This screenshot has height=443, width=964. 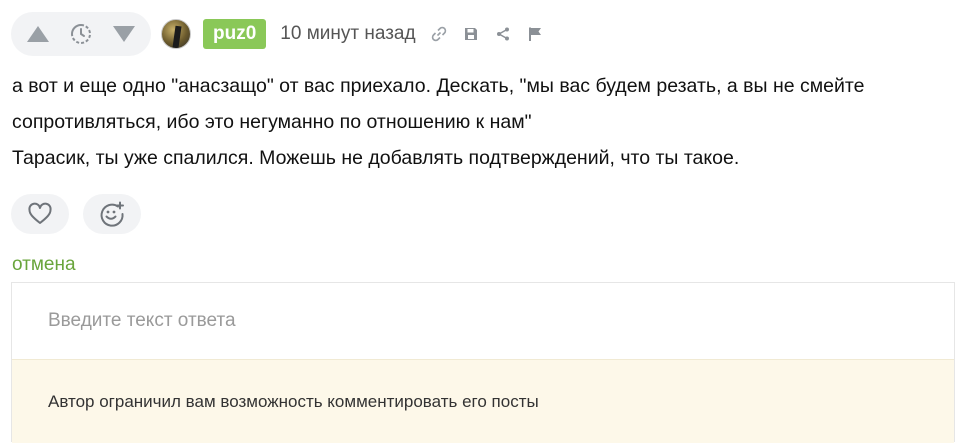 I want to click on clock-icon, so click(x=80, y=34).